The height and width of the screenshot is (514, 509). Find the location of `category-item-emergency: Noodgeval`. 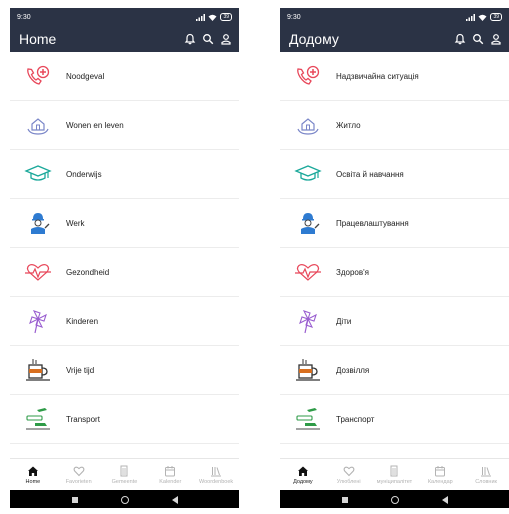

category-item-emergency: Noodgeval is located at coordinates (124, 76).